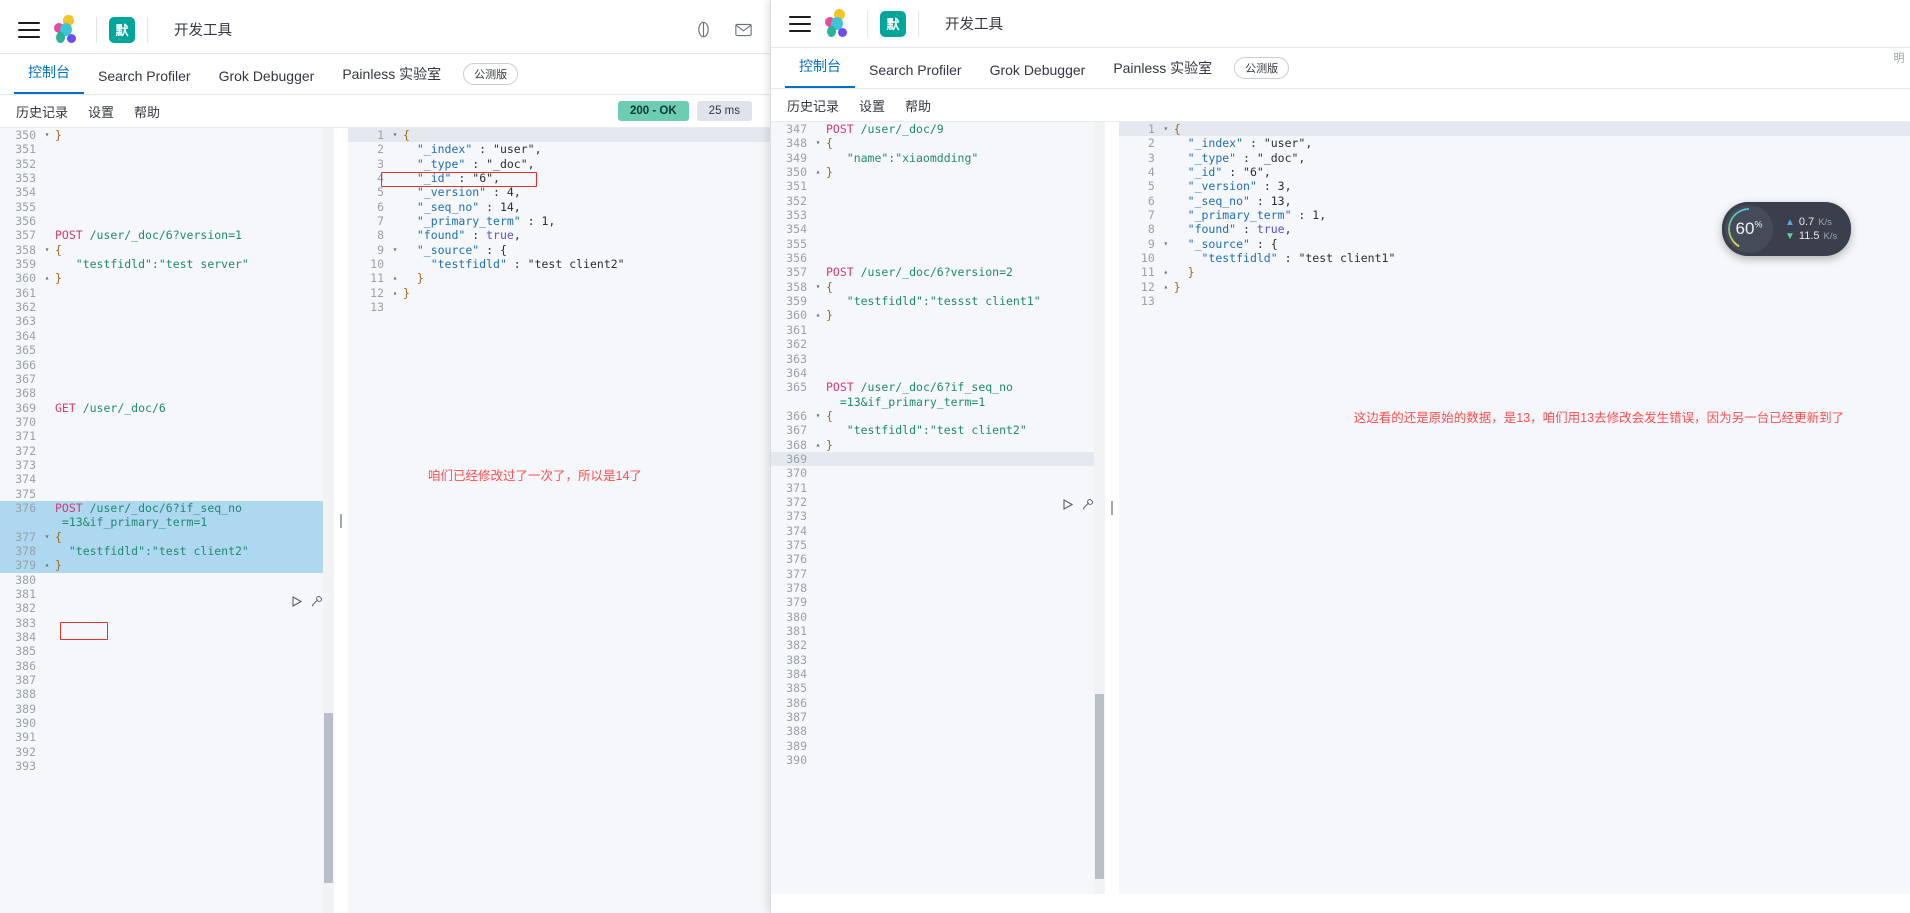 The height and width of the screenshot is (913, 1910). Describe the element at coordinates (391, 79) in the screenshot. I see `tab-painless-lab: Painless 实验室` at that location.